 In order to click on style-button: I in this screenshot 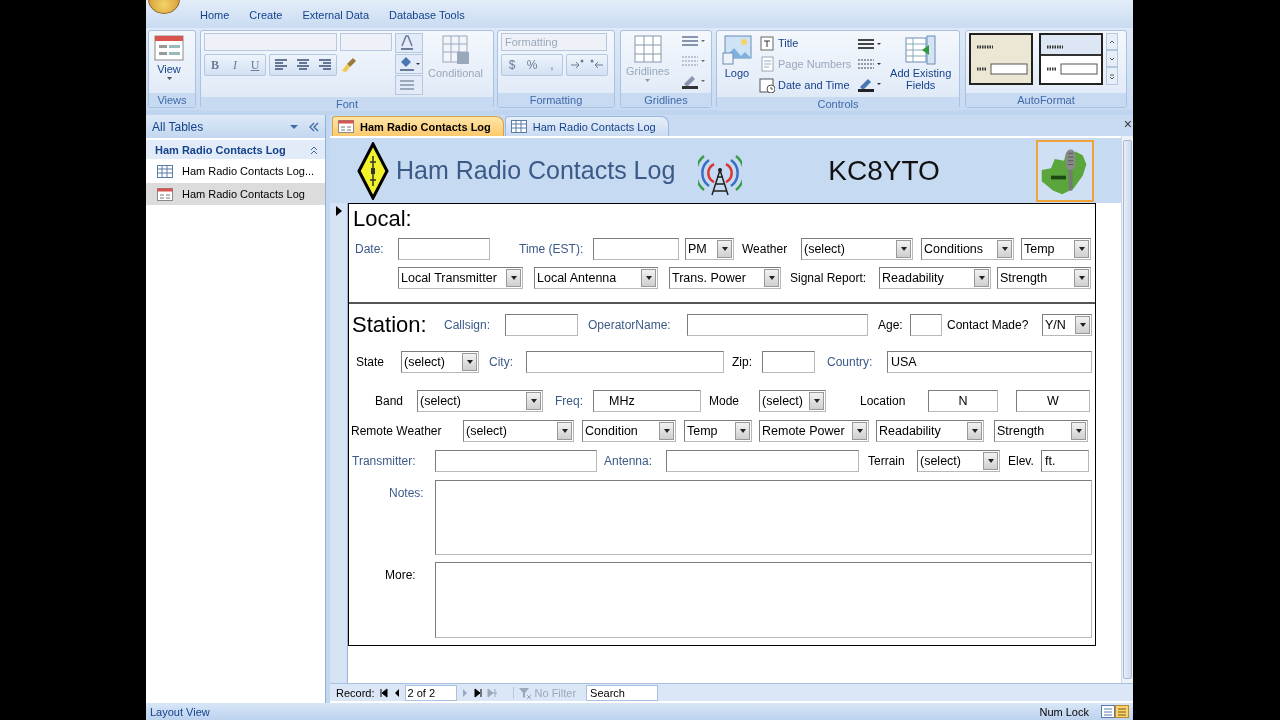, I will do `click(235, 65)`.